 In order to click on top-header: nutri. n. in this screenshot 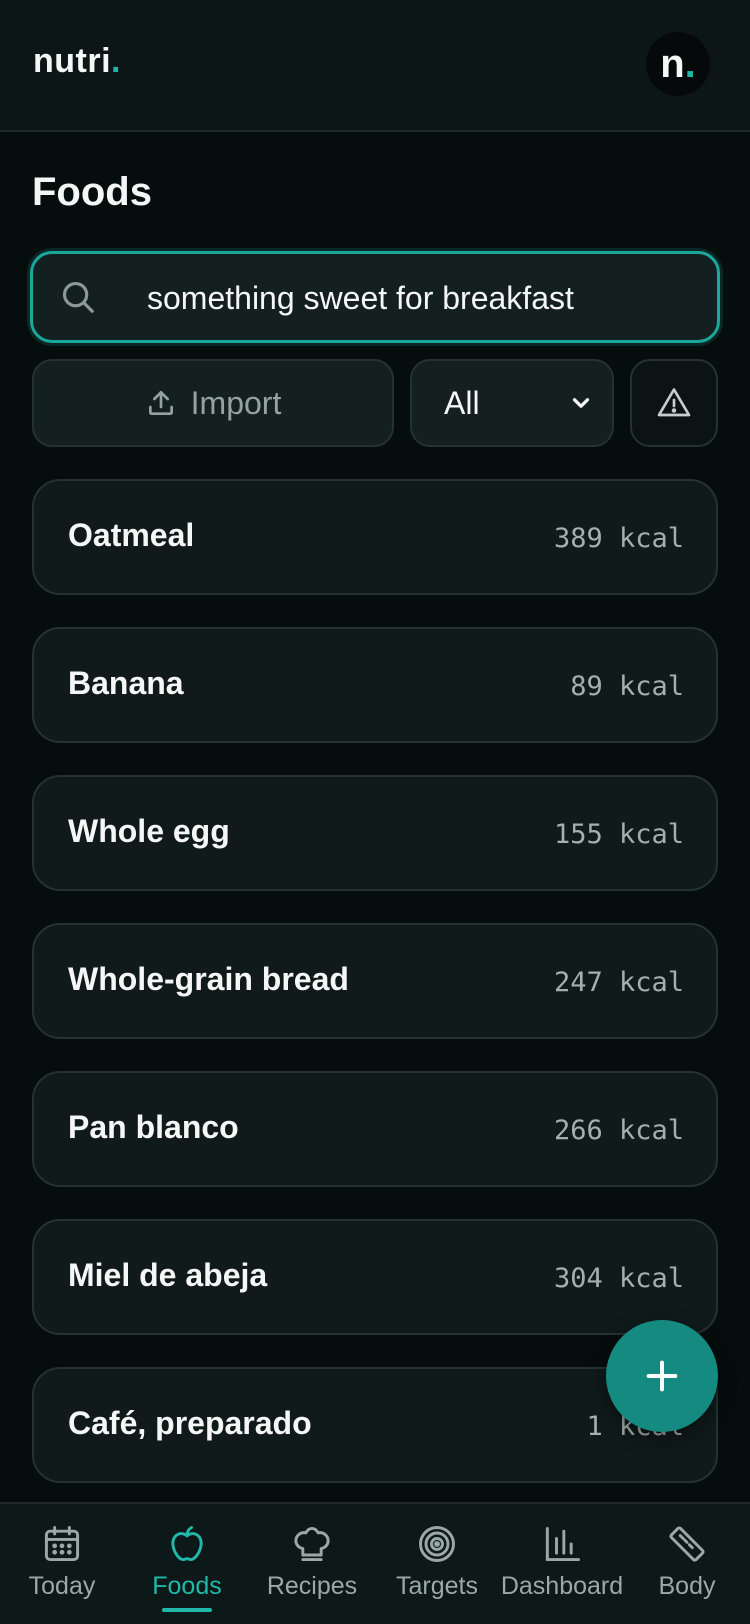, I will do `click(375, 66)`.